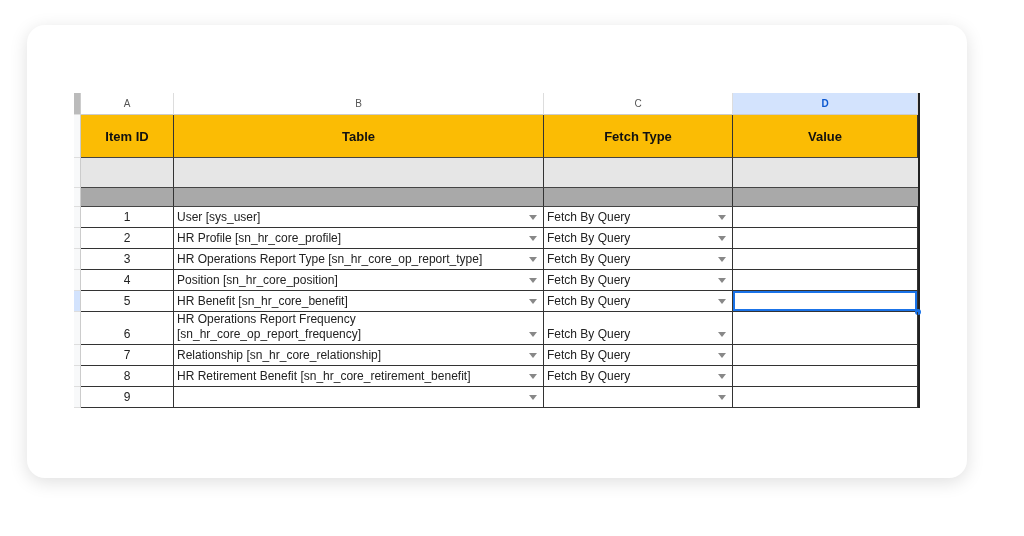 The height and width of the screenshot is (536, 1024). I want to click on table-cell: 5, so click(127, 301).